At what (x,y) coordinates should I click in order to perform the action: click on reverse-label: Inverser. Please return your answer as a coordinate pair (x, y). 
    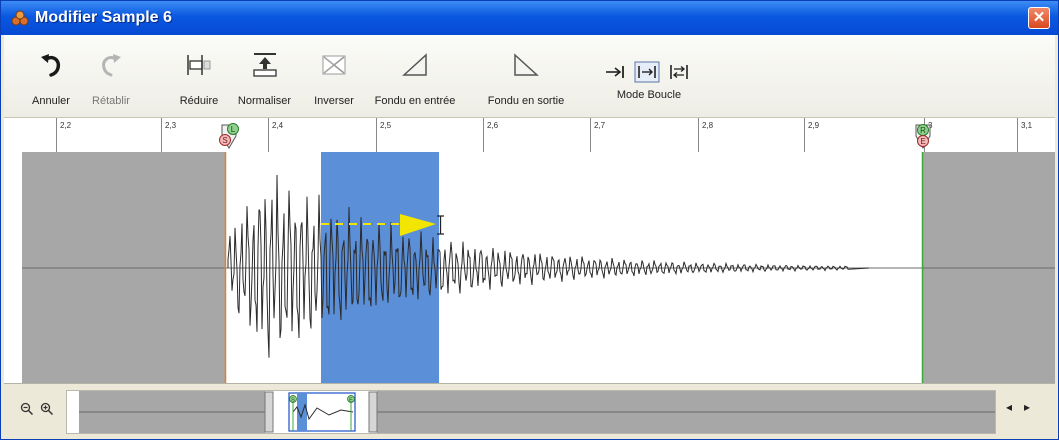
    Looking at the image, I should click on (334, 101).